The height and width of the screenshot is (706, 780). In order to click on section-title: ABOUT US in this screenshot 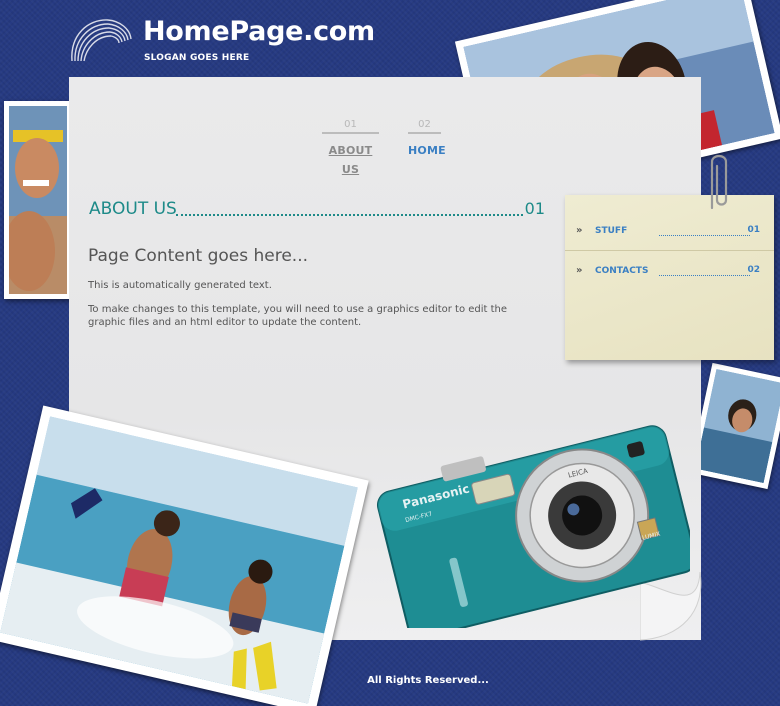, I will do `click(133, 209)`.